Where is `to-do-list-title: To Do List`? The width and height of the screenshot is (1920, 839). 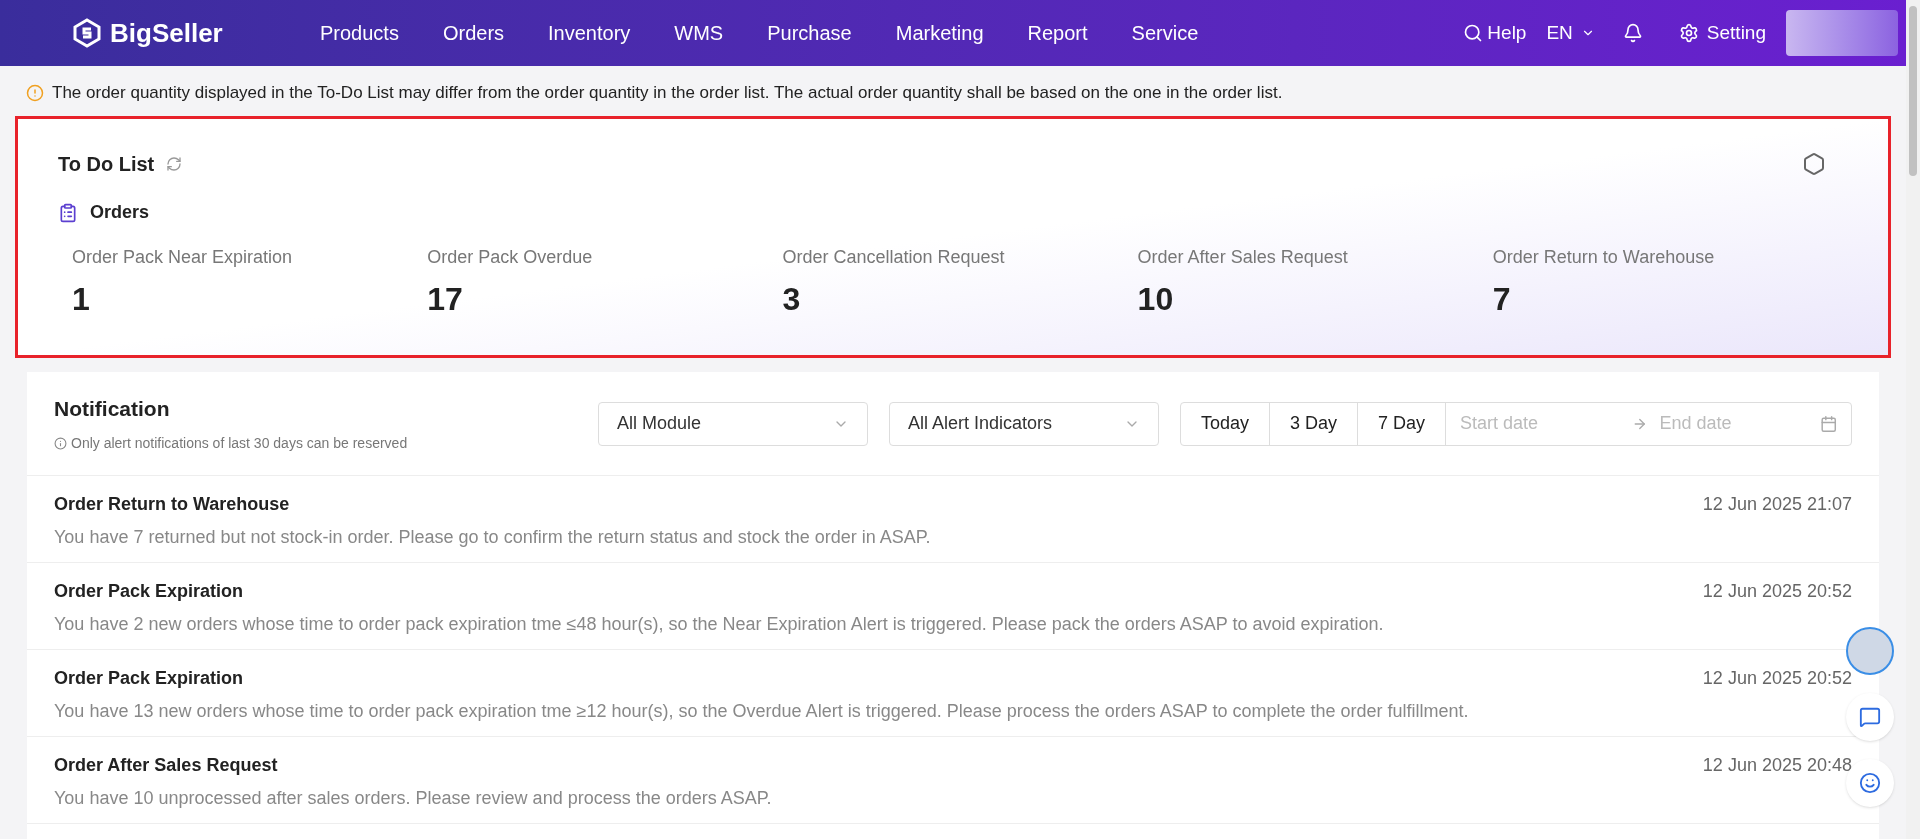 to-do-list-title: To Do List is located at coordinates (106, 164).